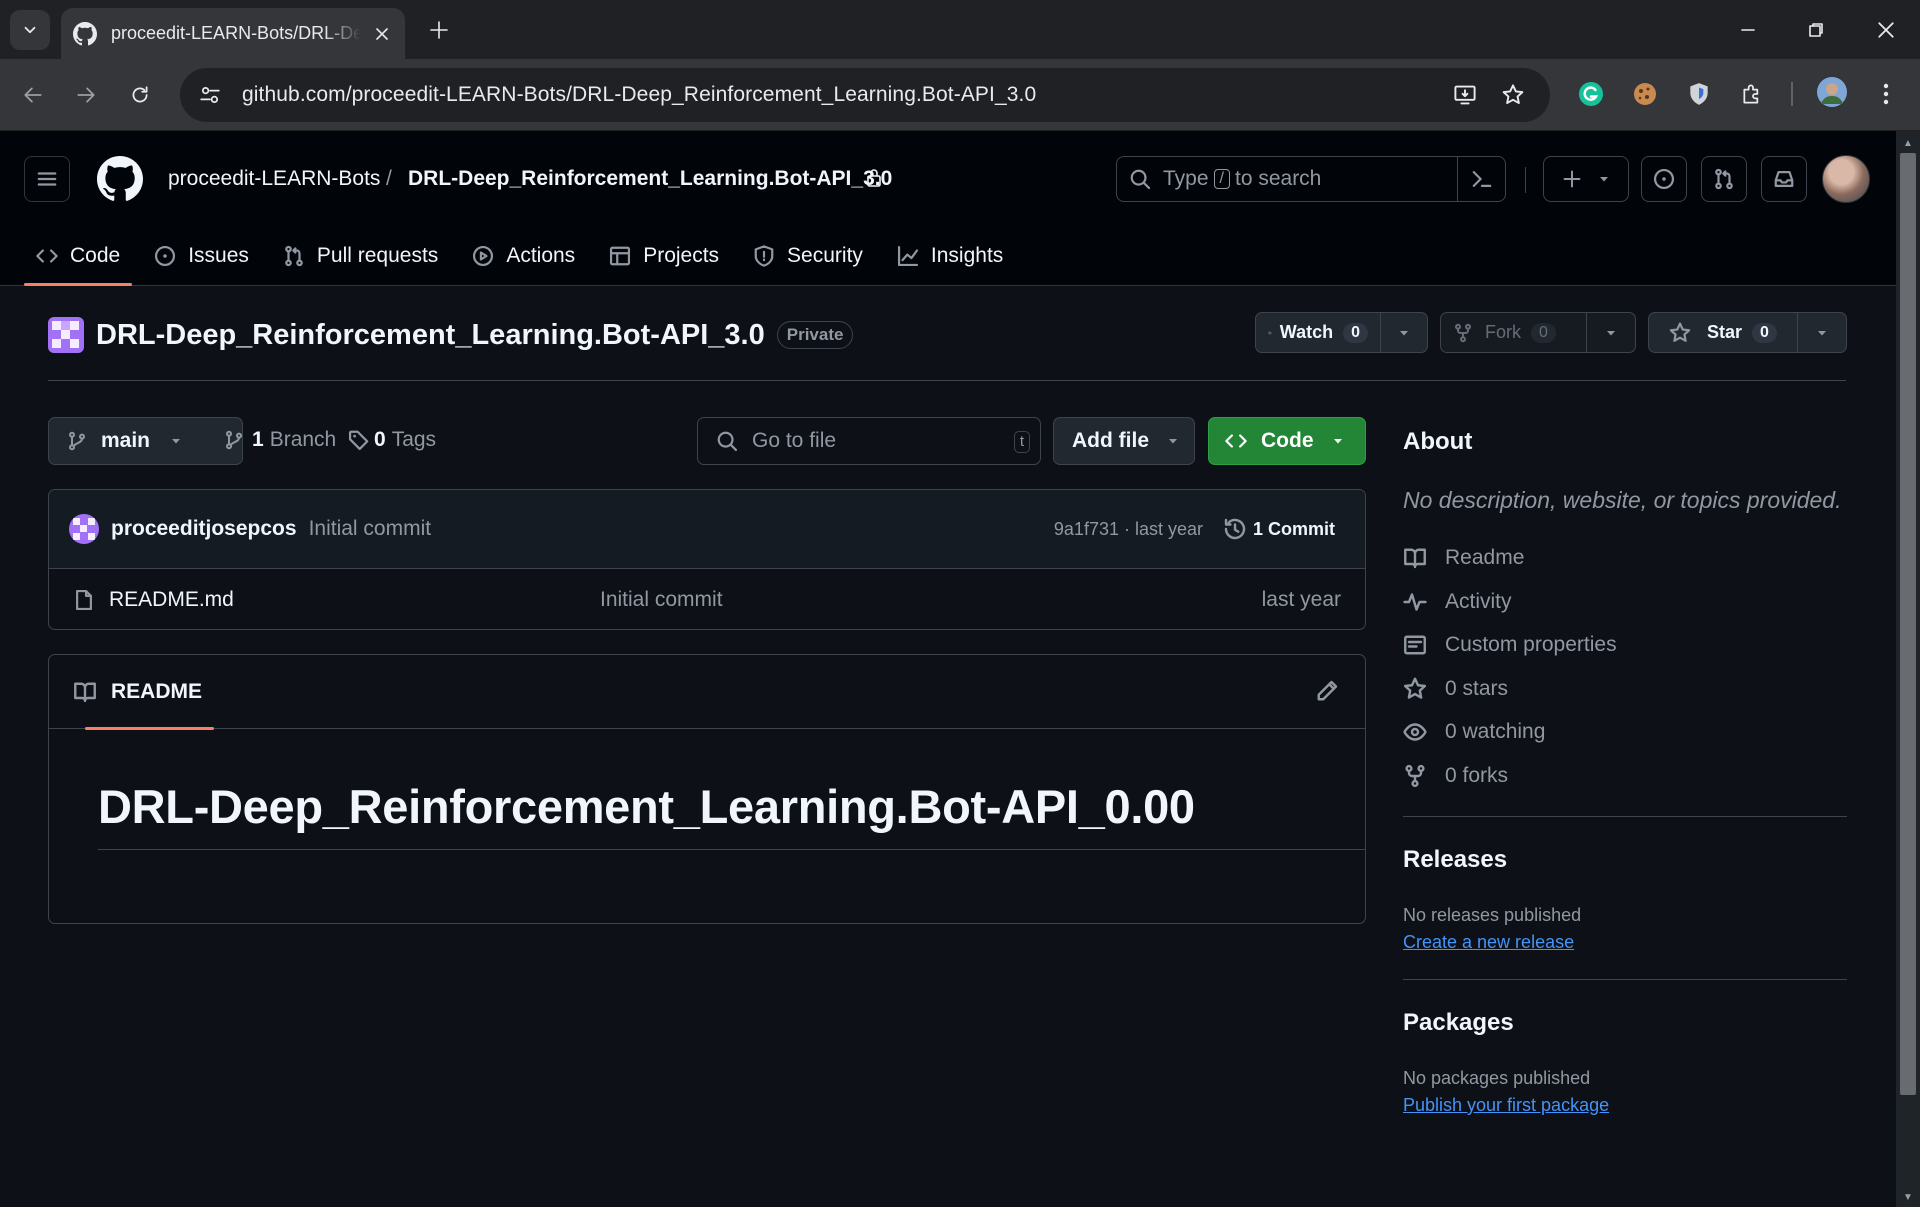 The width and height of the screenshot is (1920, 1207). What do you see at coordinates (1488, 942) in the screenshot?
I see `create-release-link: Create a new release` at bounding box center [1488, 942].